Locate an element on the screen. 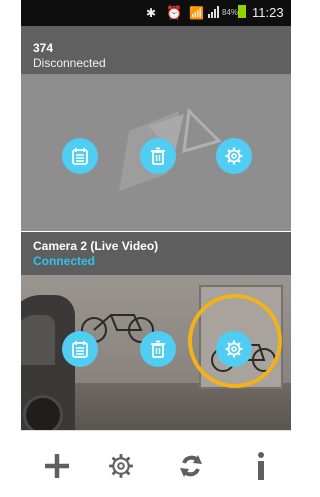  bluetooth-icon: ✱ is located at coordinates (151, 13).